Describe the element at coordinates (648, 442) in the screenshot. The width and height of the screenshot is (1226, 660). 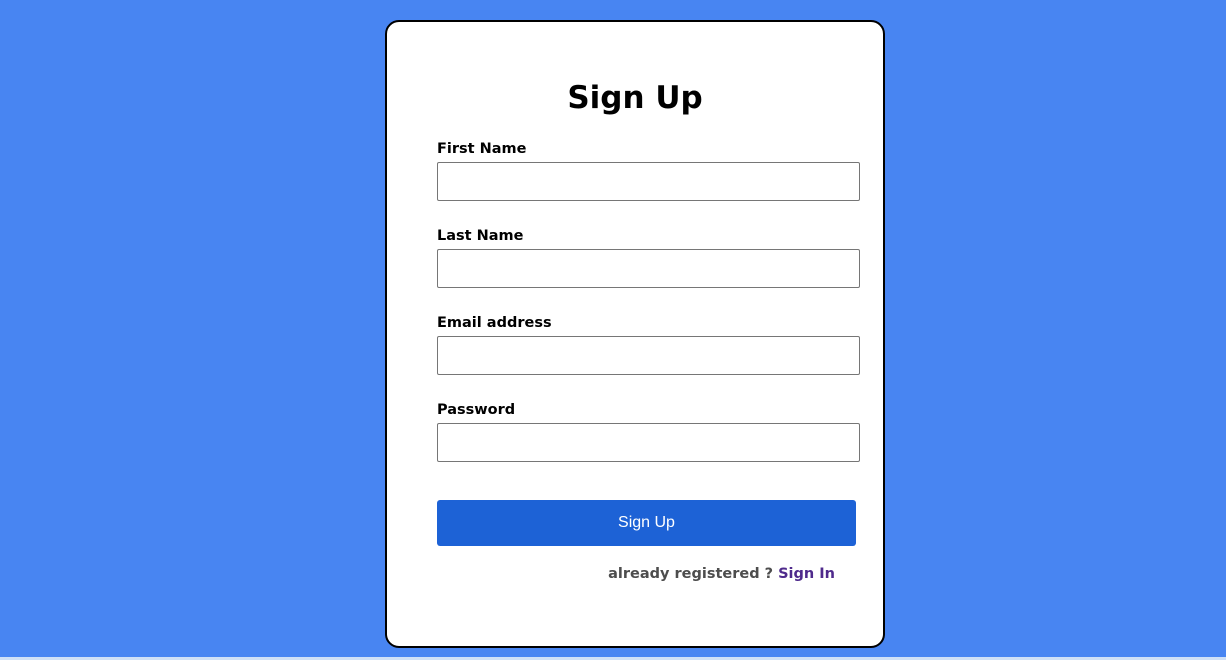
I see `password-input` at that location.